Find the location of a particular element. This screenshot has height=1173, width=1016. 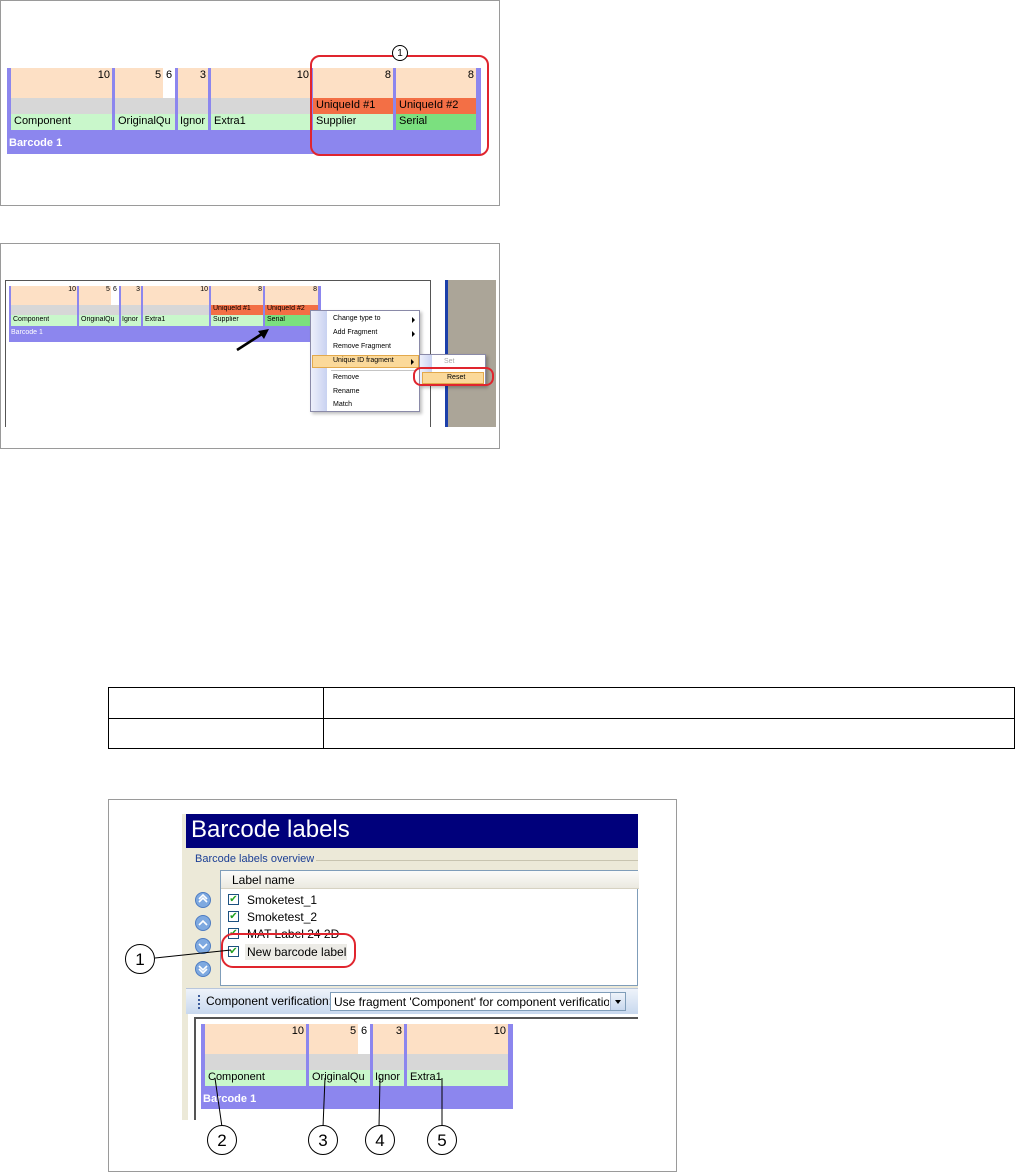

menu-item-rename: Rename is located at coordinates (373, 392).